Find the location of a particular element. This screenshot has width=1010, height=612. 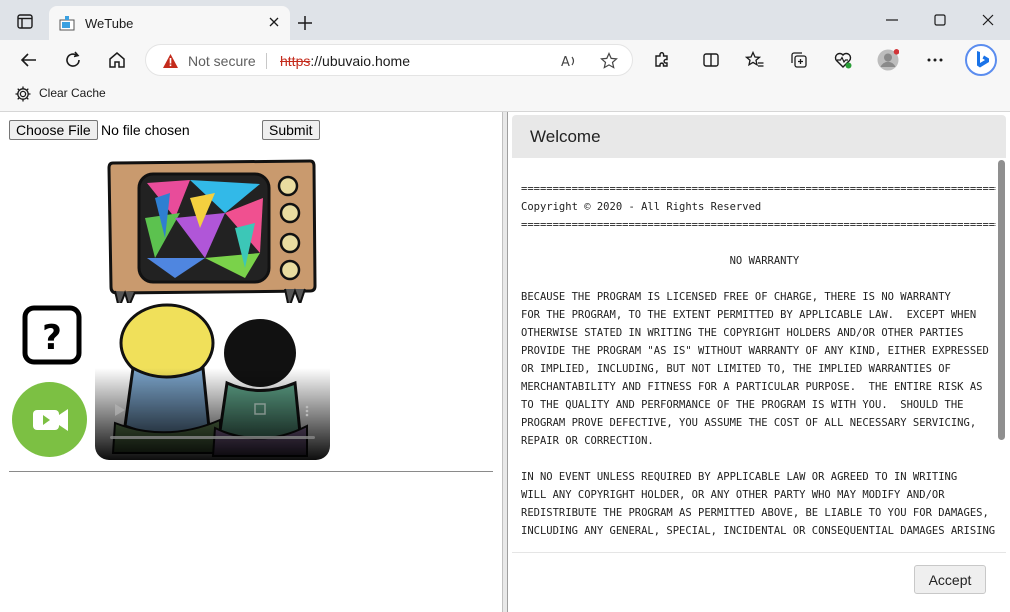

profile-avatar-icon is located at coordinates (888, 60).